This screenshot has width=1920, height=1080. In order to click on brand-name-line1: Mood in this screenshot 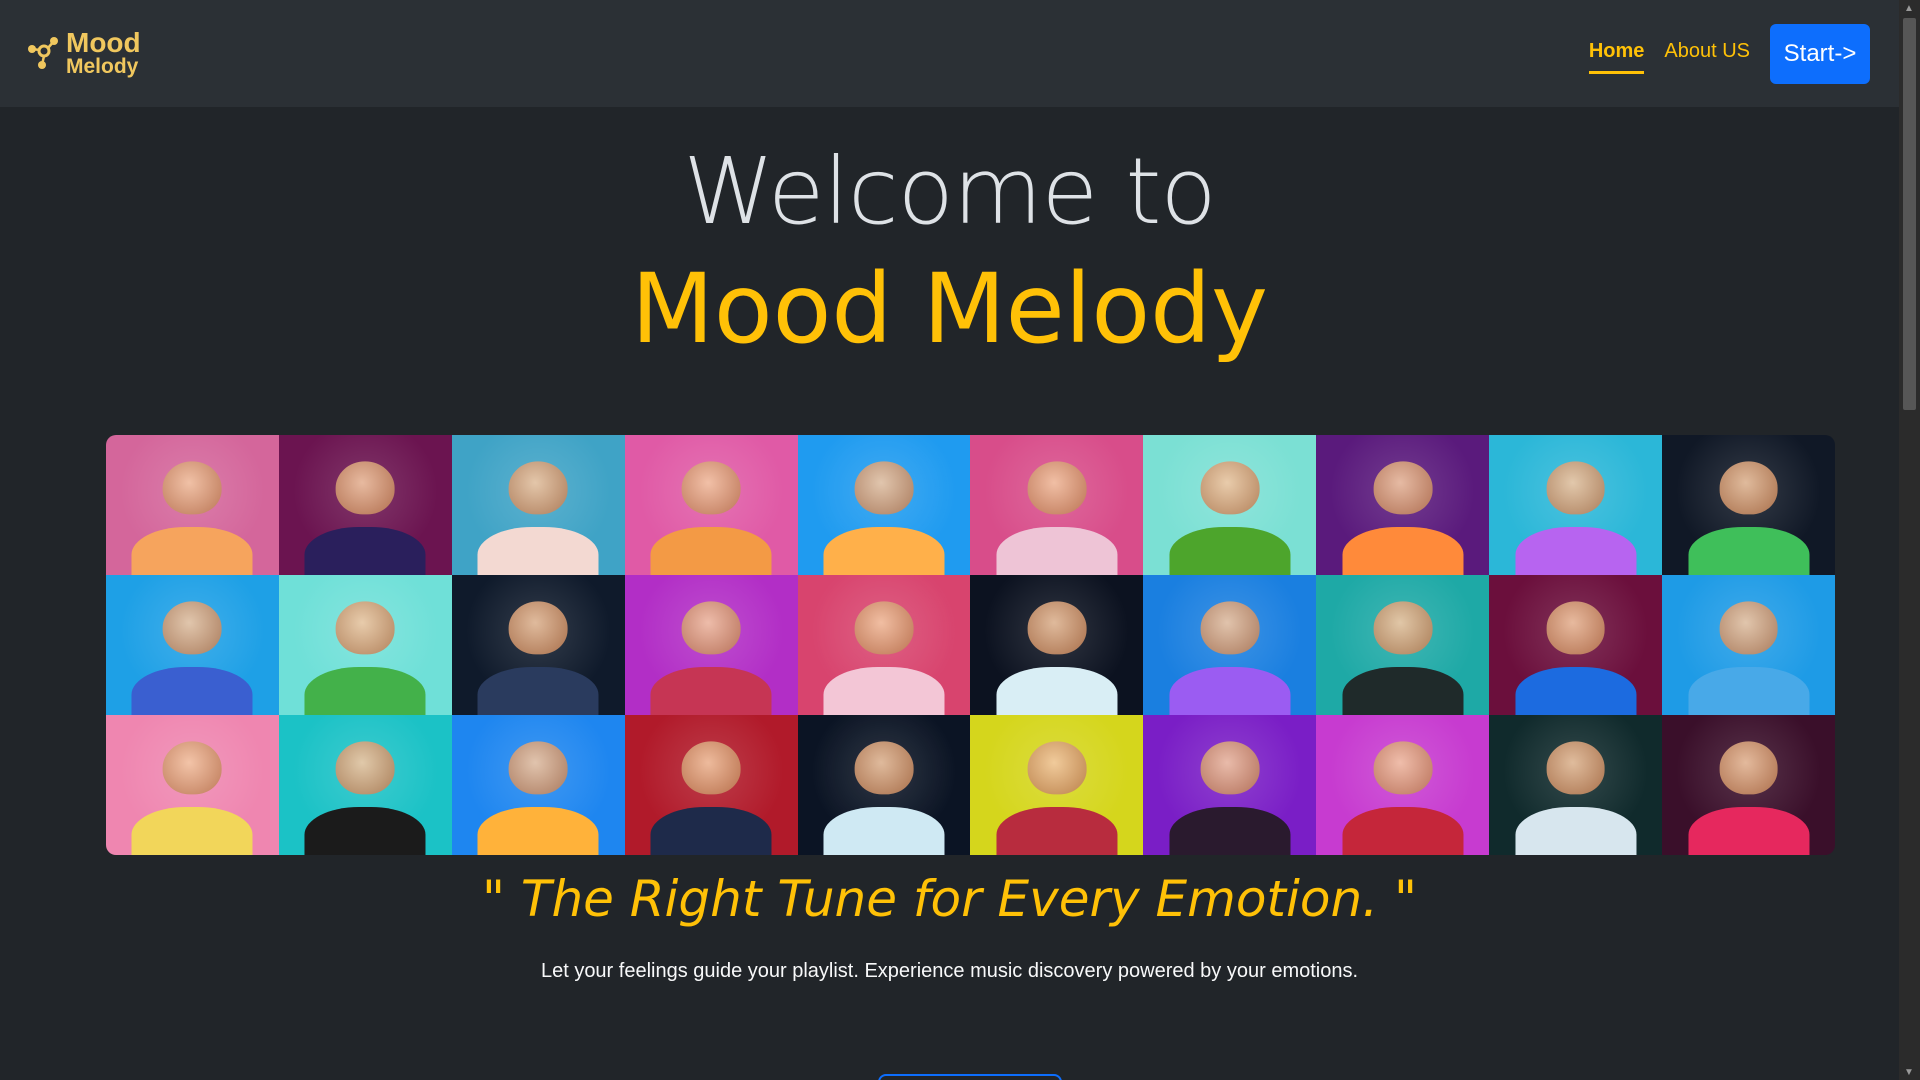, I will do `click(103, 43)`.